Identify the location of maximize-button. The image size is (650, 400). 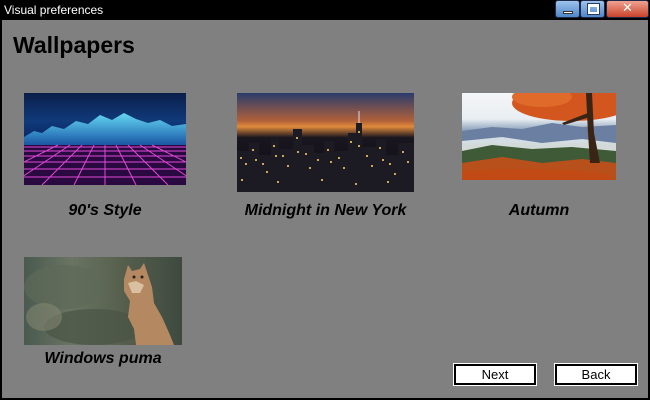
(592, 9).